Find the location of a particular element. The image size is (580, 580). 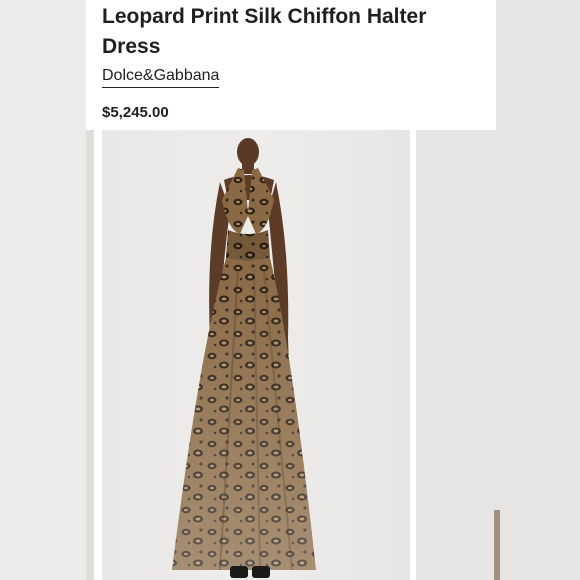

brand-link: Dolce&Gabbana is located at coordinates (161, 77).